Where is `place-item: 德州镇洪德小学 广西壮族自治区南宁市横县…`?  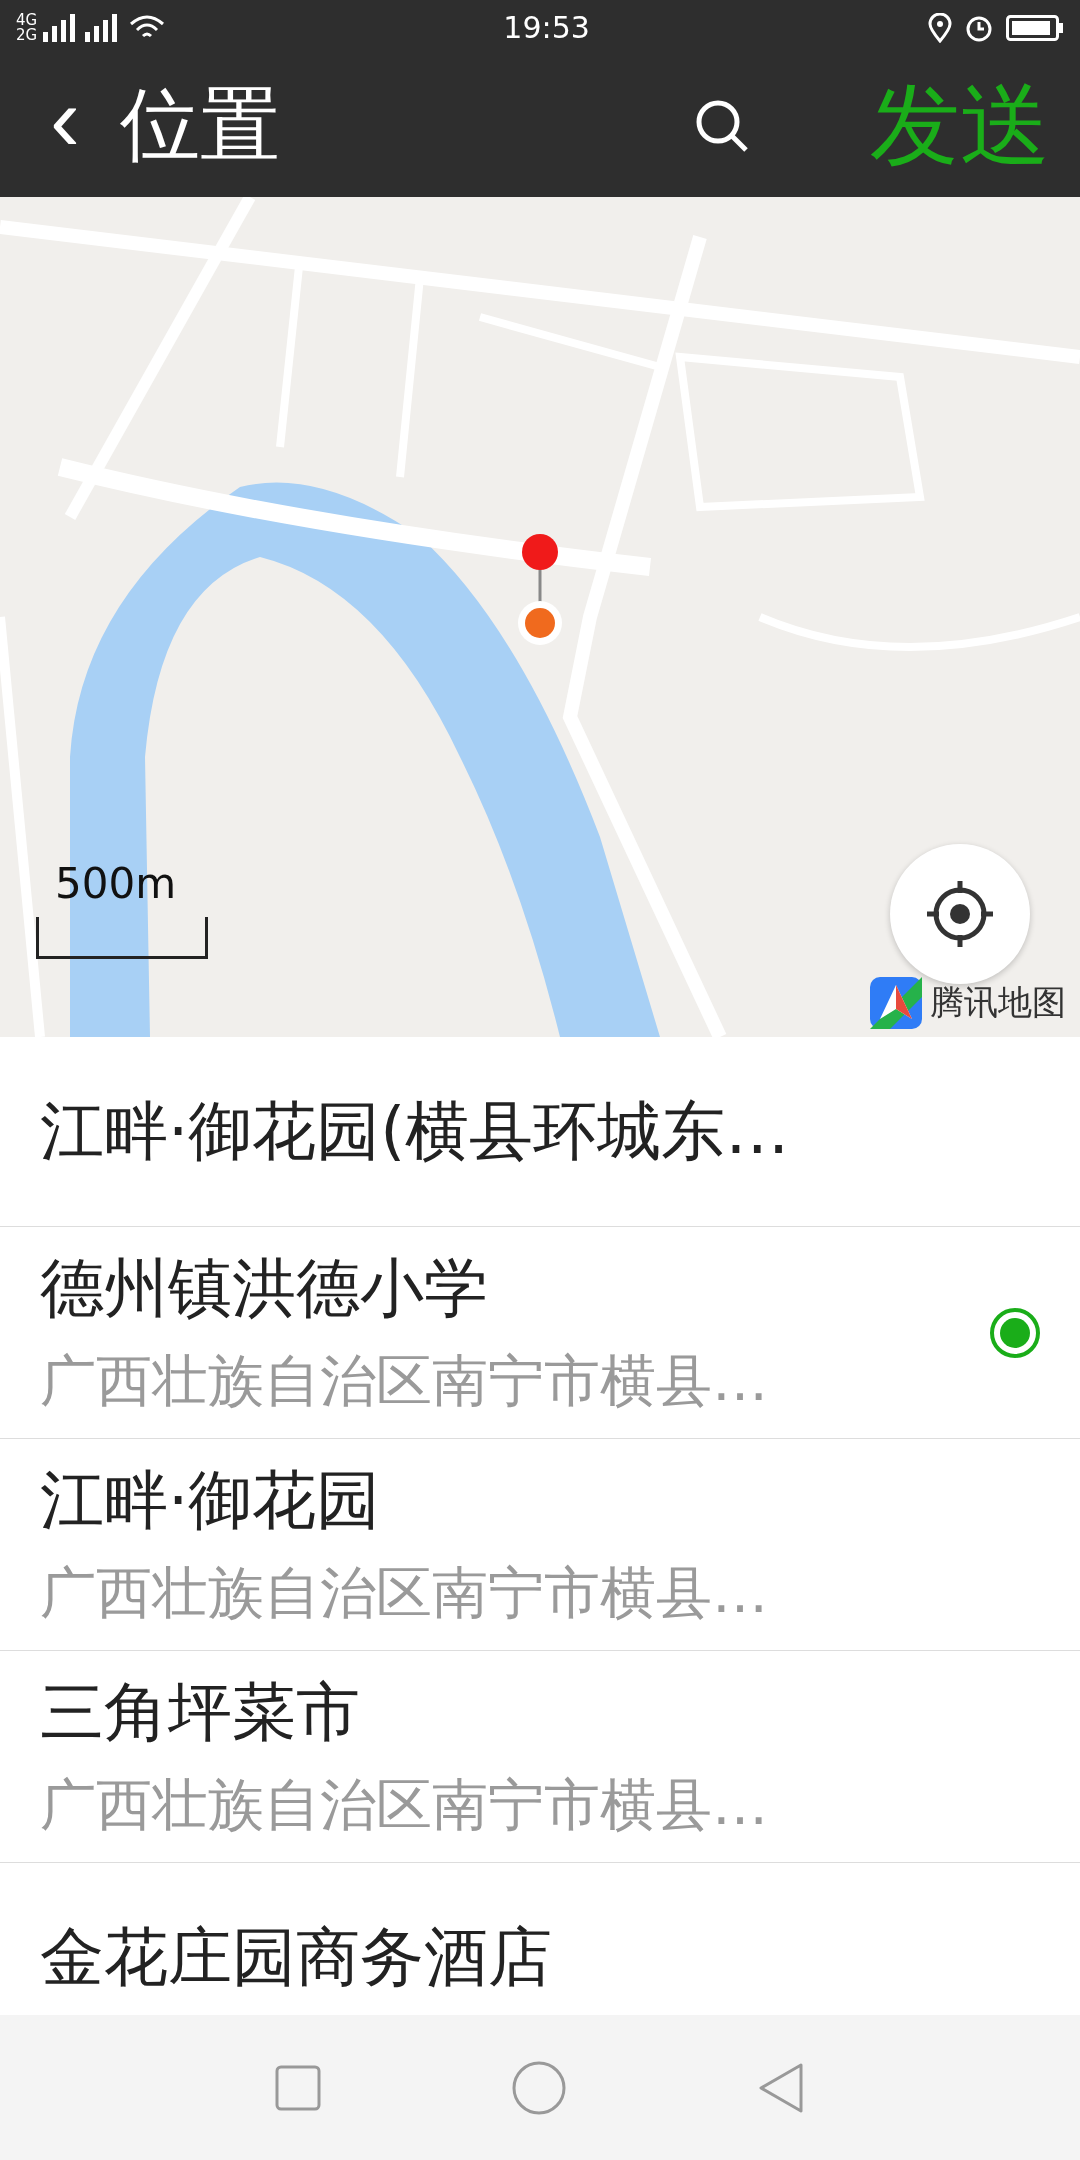
place-item: 德州镇洪德小学 广西壮族自治区南宁市横县… is located at coordinates (540, 1333).